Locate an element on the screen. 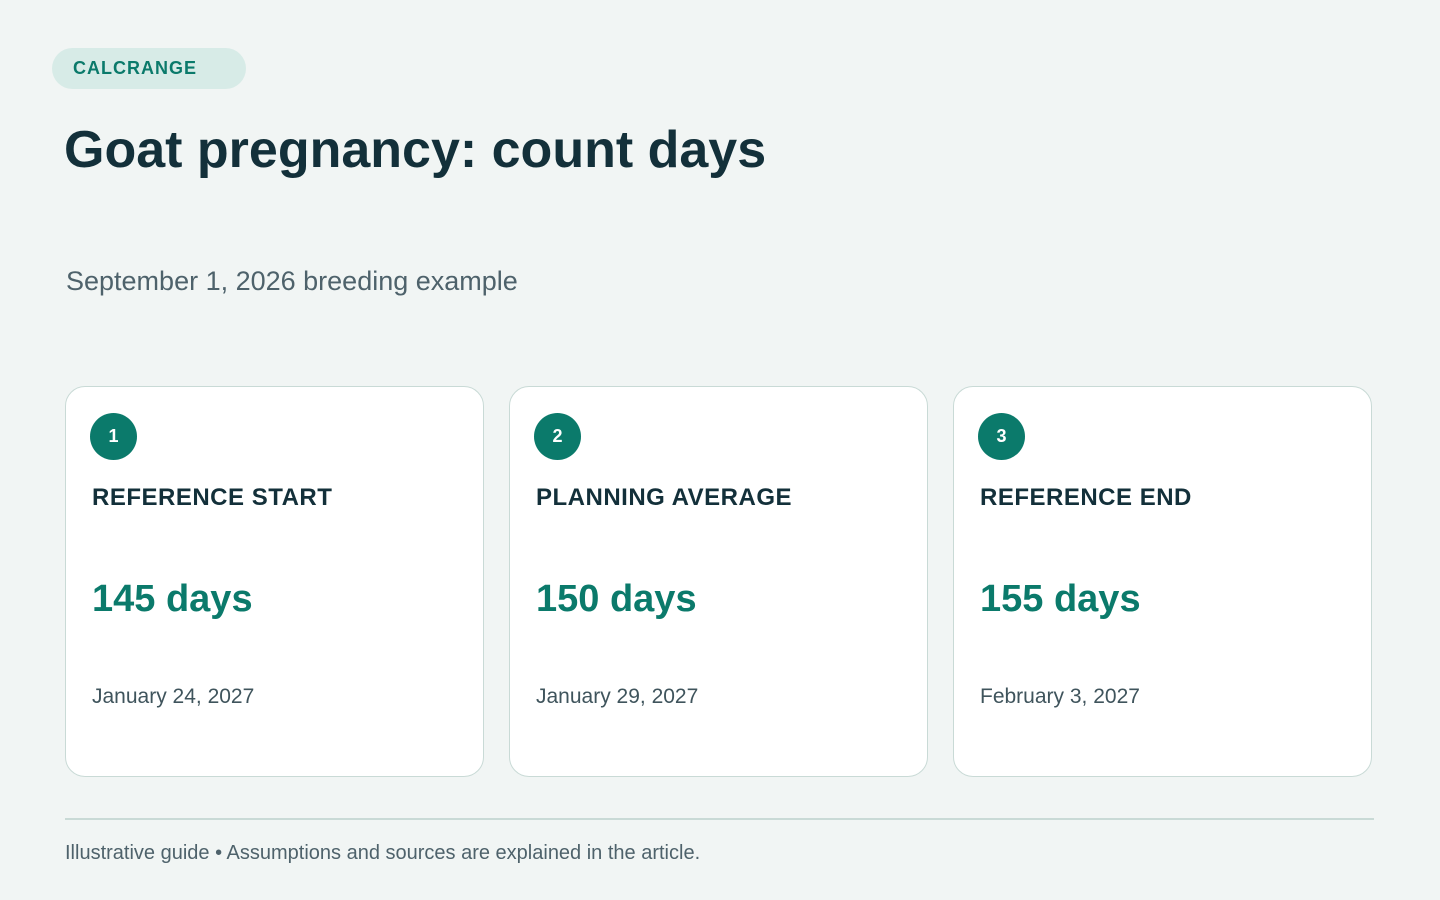 Image resolution: width=1440 pixels, height=900 pixels. card-date: February 3, 2027 is located at coordinates (1060, 696).